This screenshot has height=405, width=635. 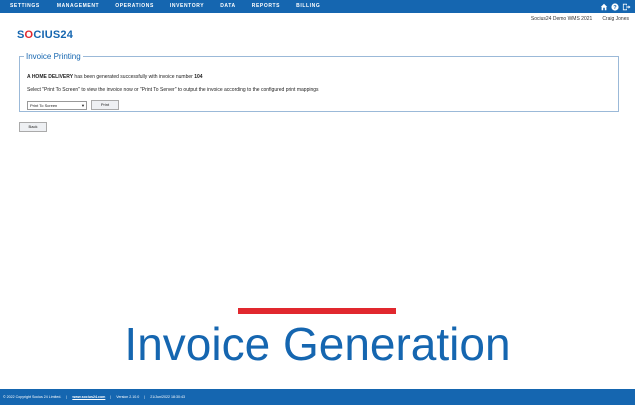 What do you see at coordinates (615, 19) in the screenshot?
I see `user-name: Craig Jones` at bounding box center [615, 19].